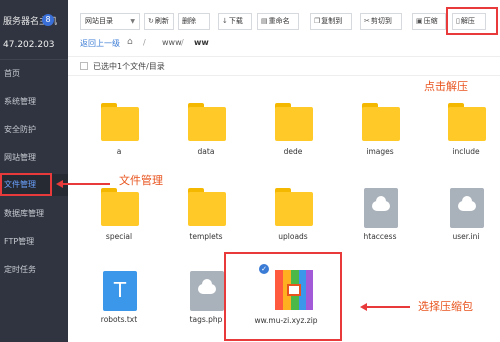  I want to click on breadcrumb-www: www, so click(172, 42).